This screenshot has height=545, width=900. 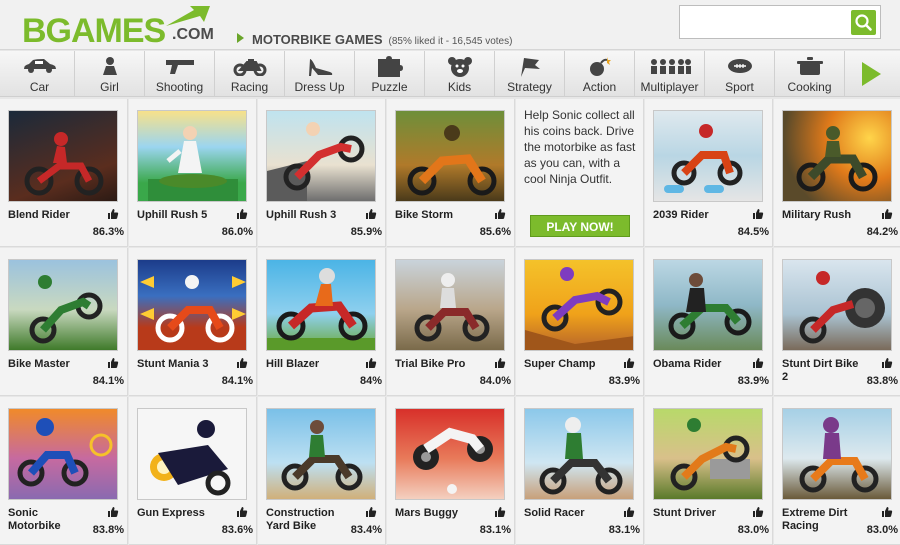 I want to click on game-tile: Bike Storm 85.6%, so click(x=451, y=173).